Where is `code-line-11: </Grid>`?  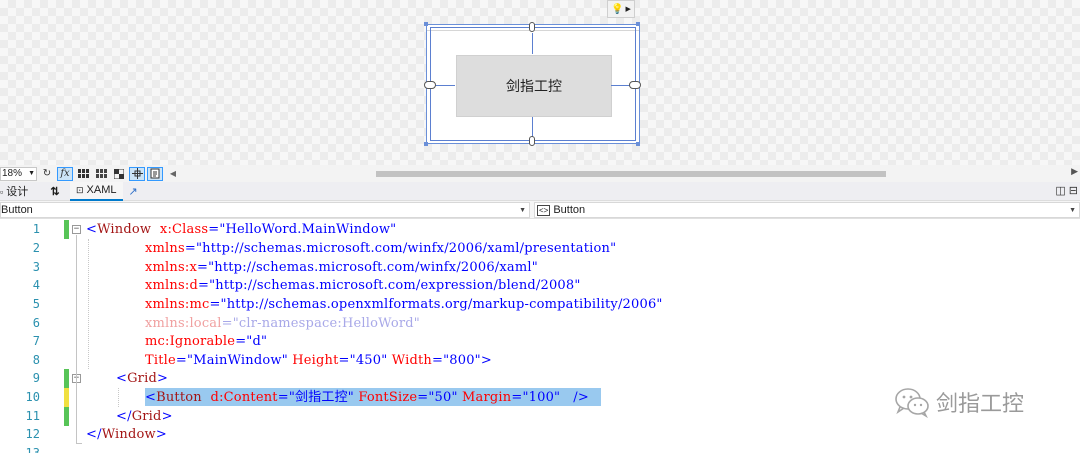 code-line-11: </Grid> is located at coordinates (144, 416).